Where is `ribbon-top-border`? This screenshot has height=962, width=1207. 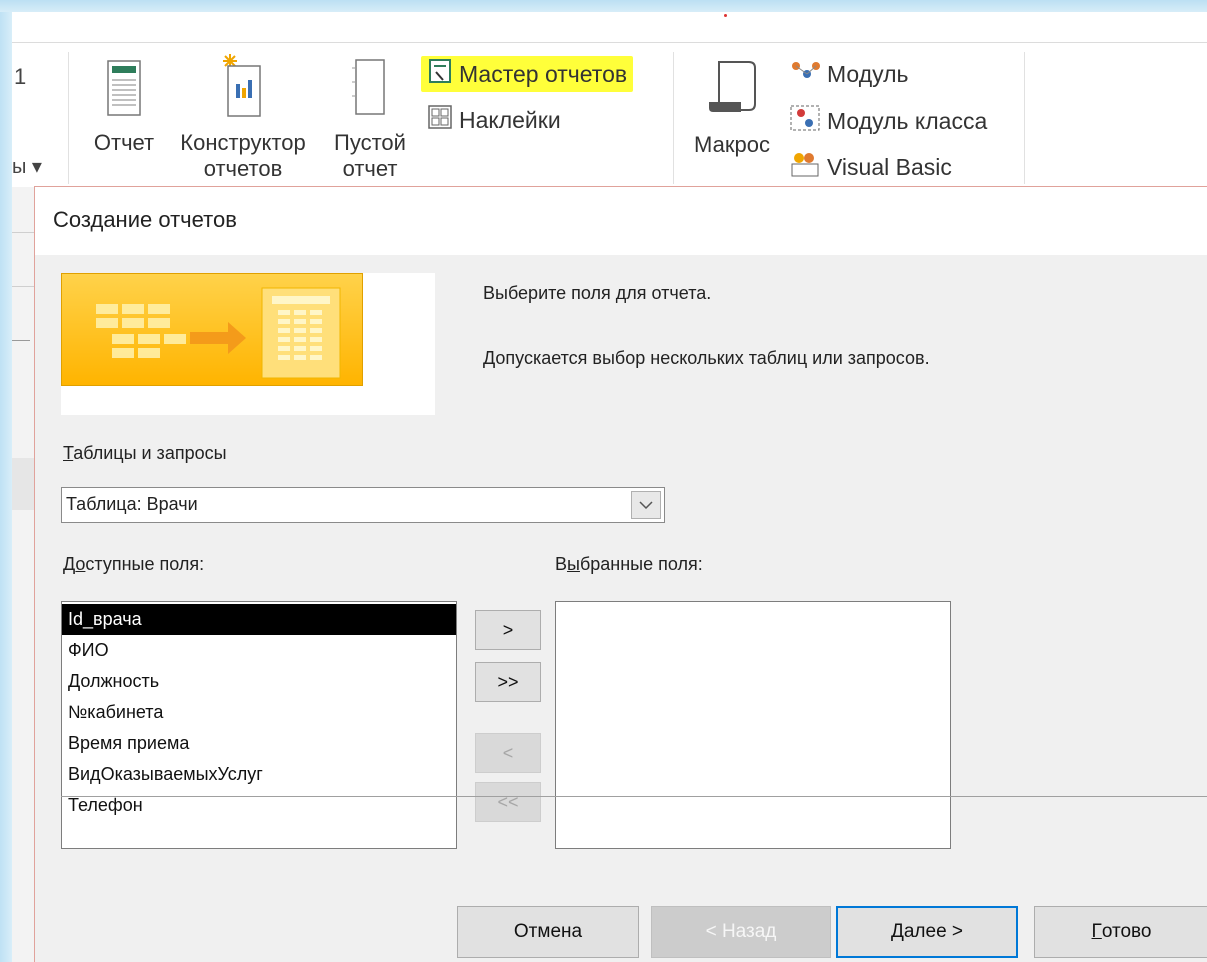 ribbon-top-border is located at coordinates (609, 42).